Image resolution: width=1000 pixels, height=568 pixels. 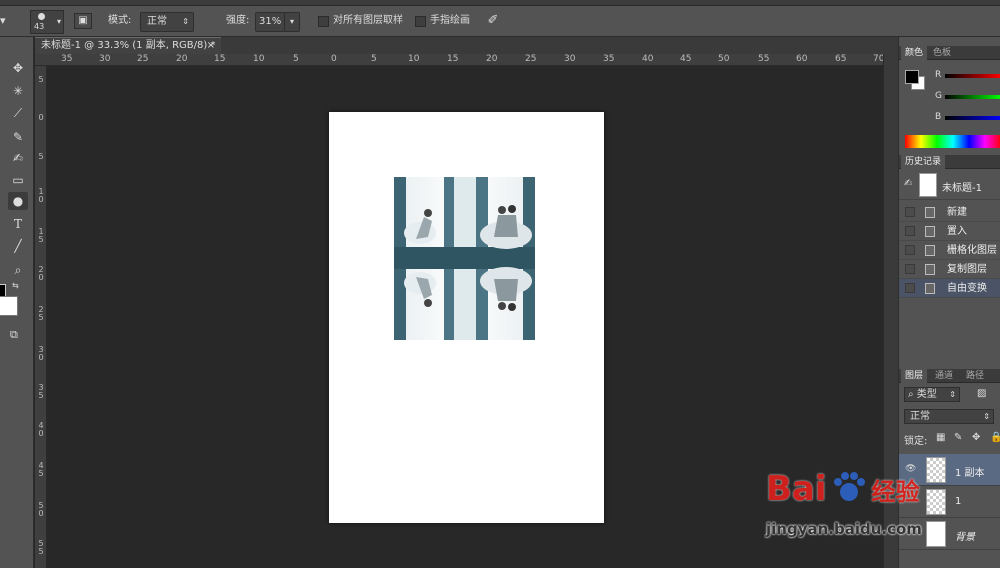 I want to click on history-item: 置入, so click(x=949, y=231).